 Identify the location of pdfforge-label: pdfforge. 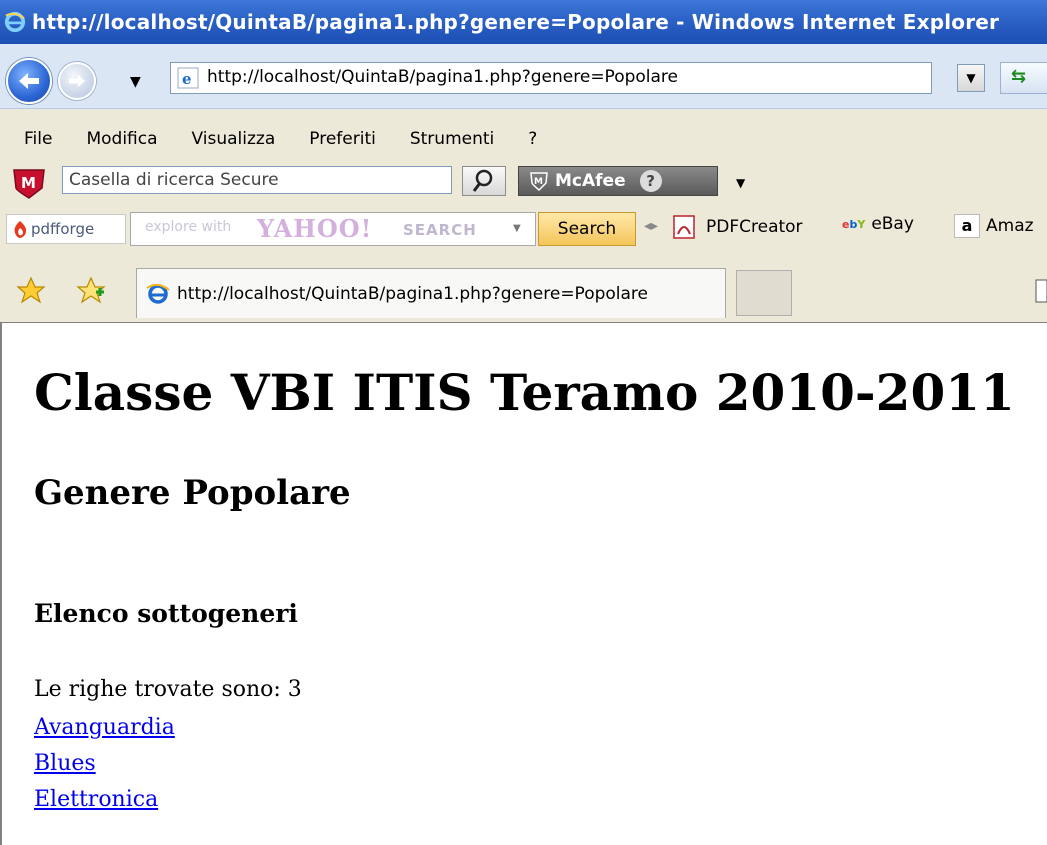
(63, 229).